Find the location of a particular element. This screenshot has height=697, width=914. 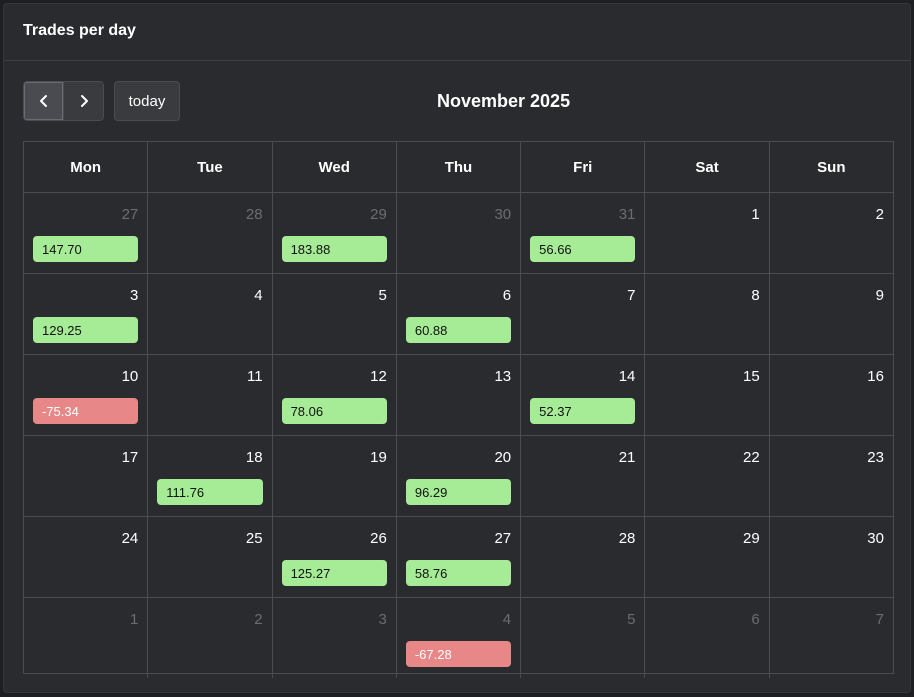

day-cell: 15 is located at coordinates (707, 395).